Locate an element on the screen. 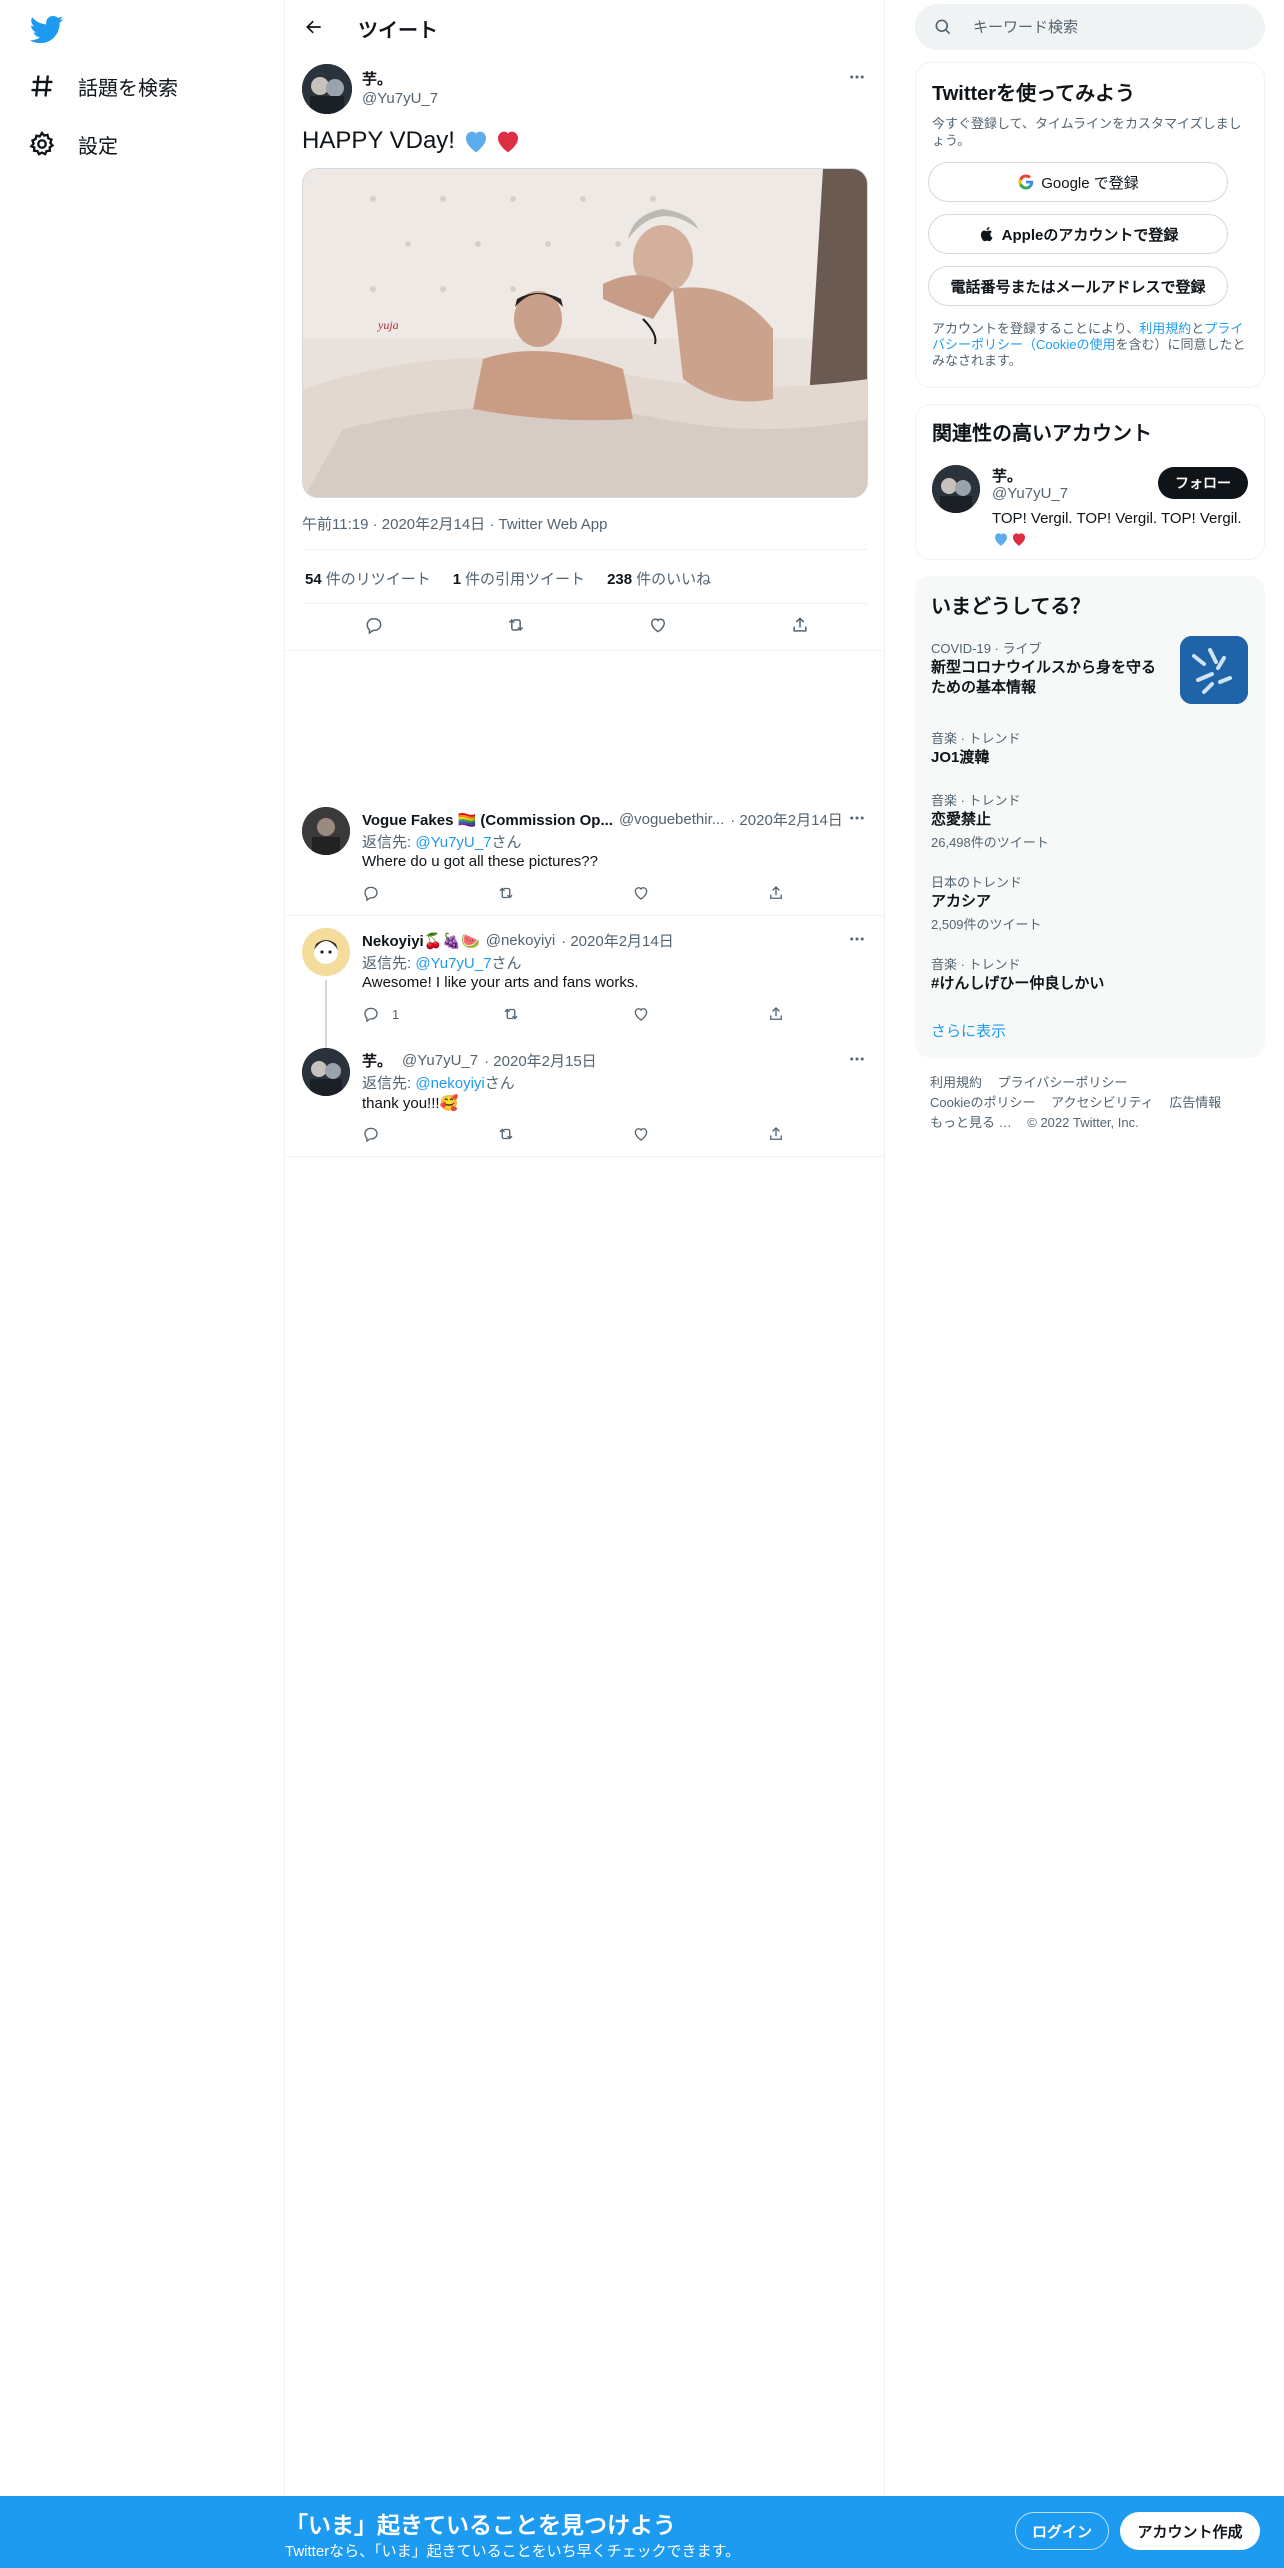 The width and height of the screenshot is (1284, 2568). reply-to-link: @nekoyiyi is located at coordinates (449, 1083).